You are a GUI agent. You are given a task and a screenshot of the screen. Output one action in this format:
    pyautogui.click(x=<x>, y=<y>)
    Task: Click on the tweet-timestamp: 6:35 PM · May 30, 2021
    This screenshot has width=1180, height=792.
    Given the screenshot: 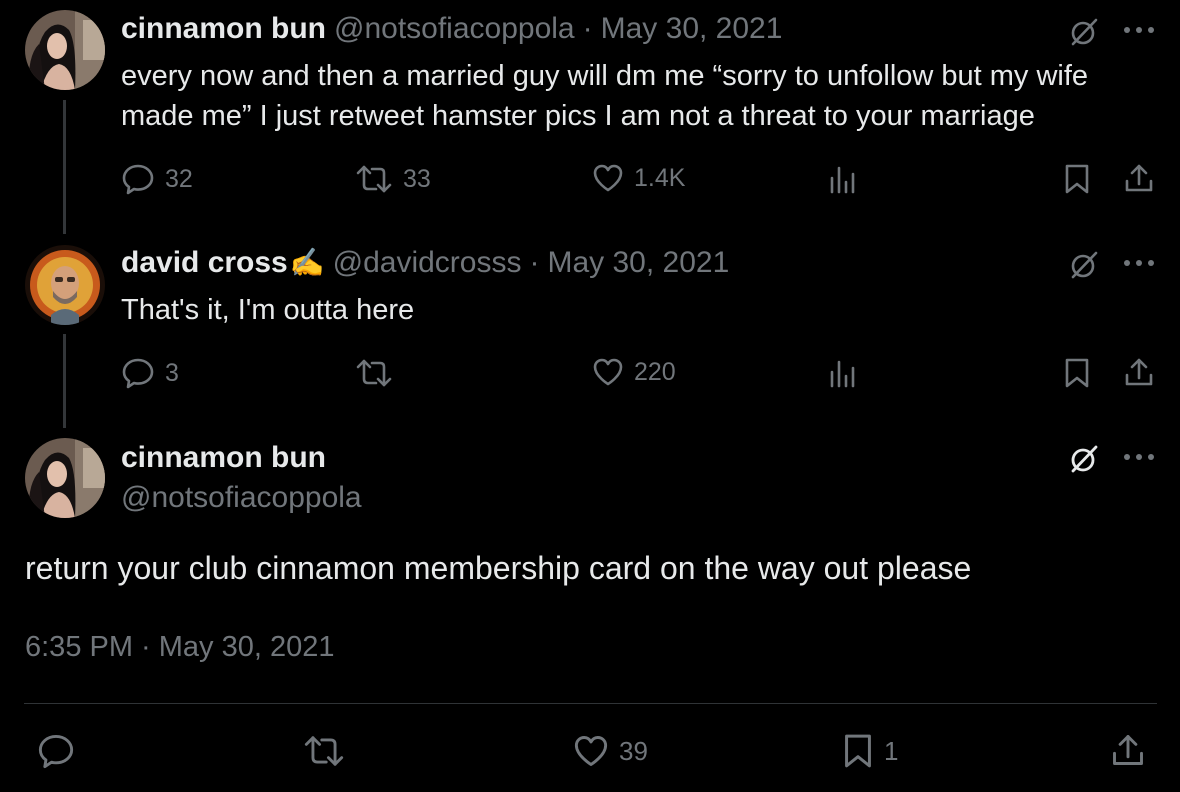 What is the action you would take?
    pyautogui.click(x=180, y=647)
    